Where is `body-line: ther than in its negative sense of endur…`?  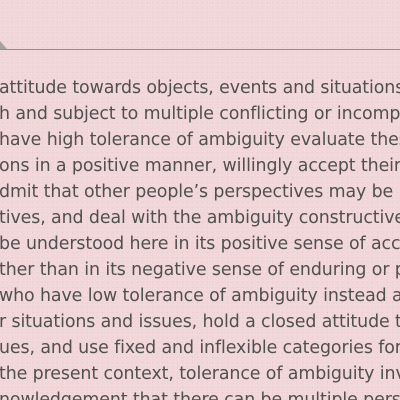 body-line: ther than in its negative sense of endur… is located at coordinates (200, 270).